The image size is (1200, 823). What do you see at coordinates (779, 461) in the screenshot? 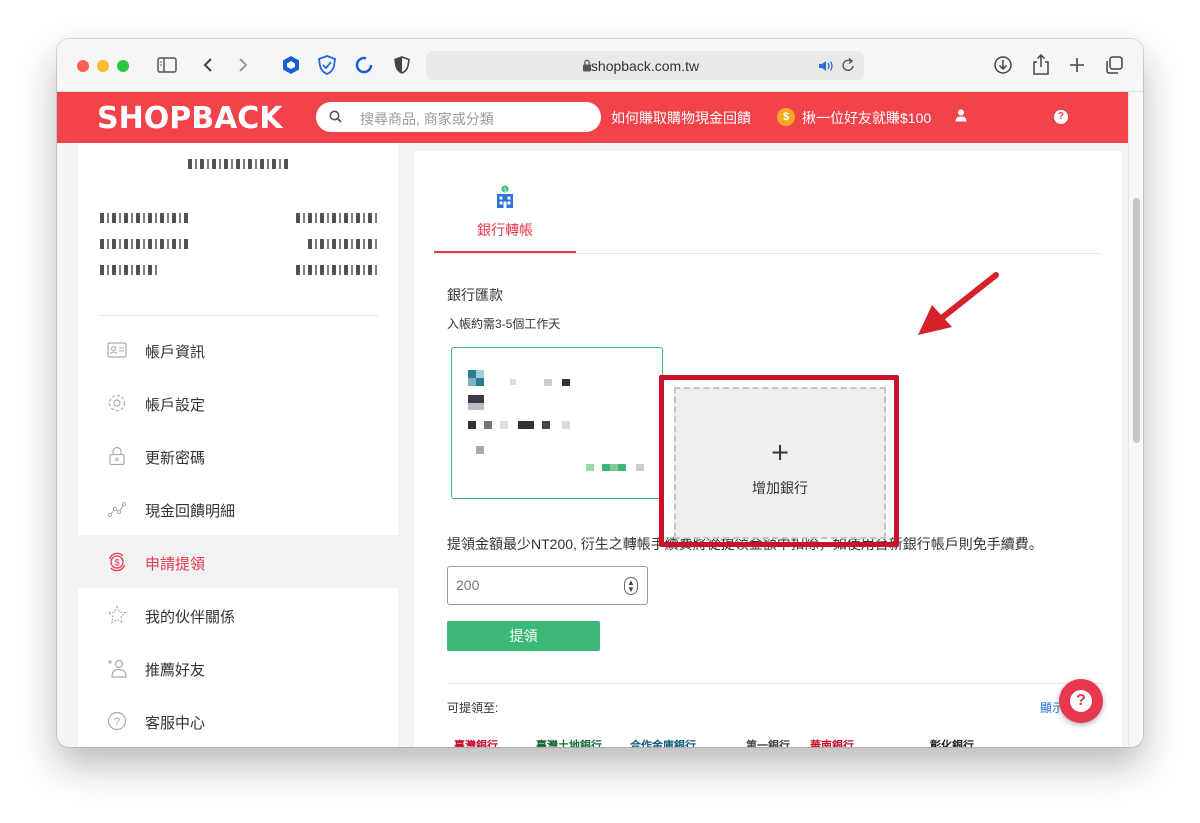
I see `highlight-box` at bounding box center [779, 461].